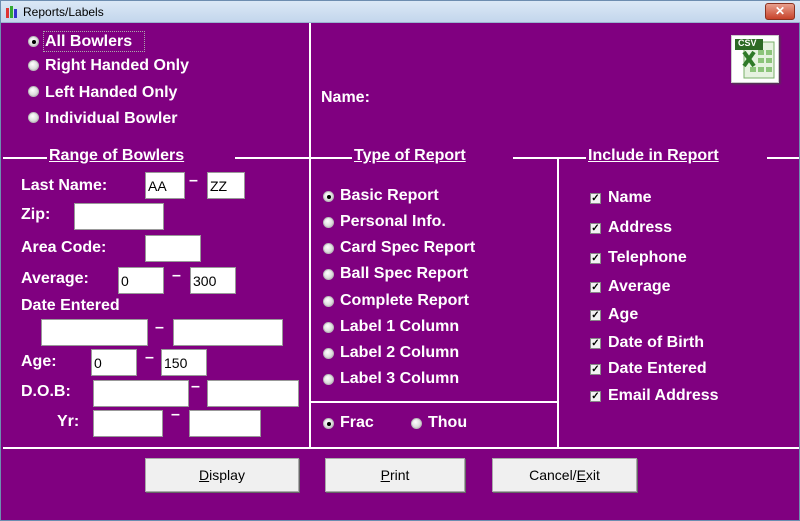 The width and height of the screenshot is (800, 521). Describe the element at coordinates (204, 475) in the screenshot. I see `display-mnemonic: D` at that location.